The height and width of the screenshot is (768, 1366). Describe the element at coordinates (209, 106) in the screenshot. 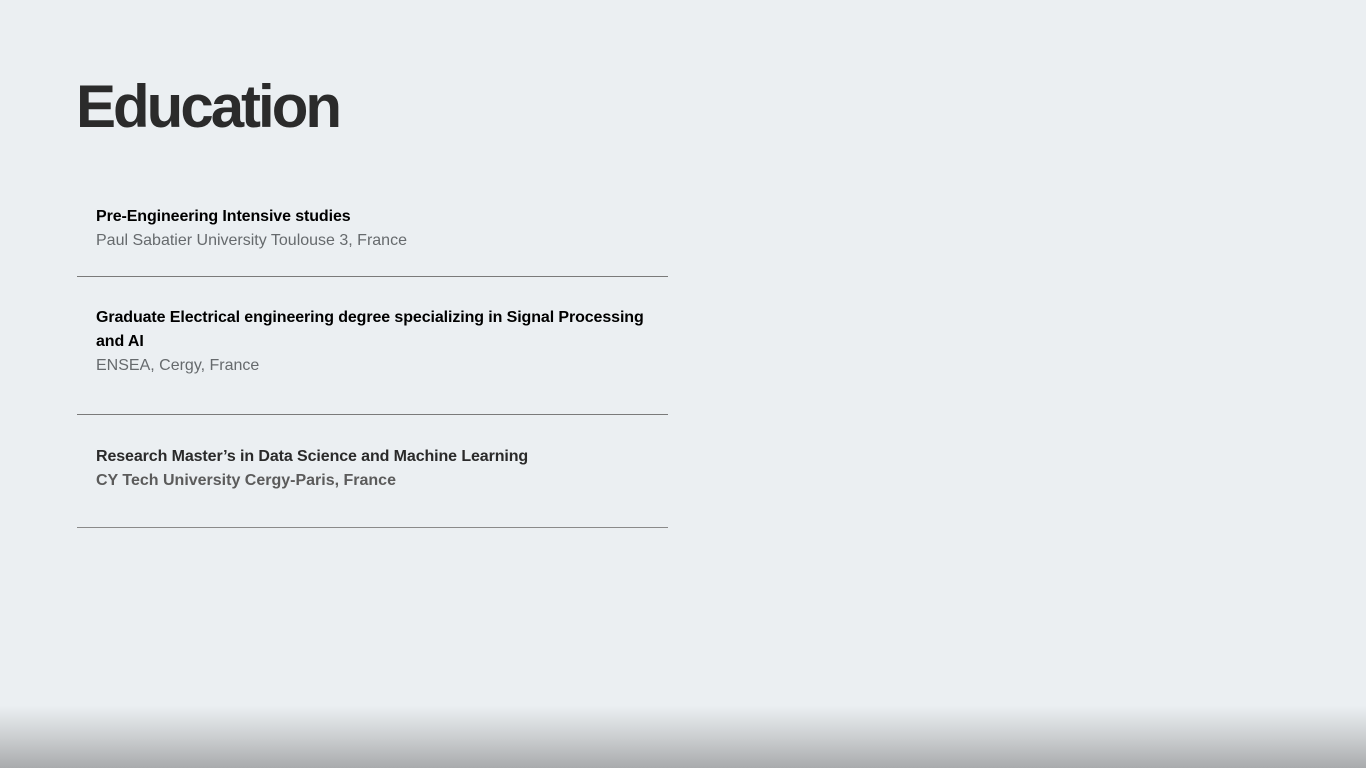

I see `page-title: Education` at that location.